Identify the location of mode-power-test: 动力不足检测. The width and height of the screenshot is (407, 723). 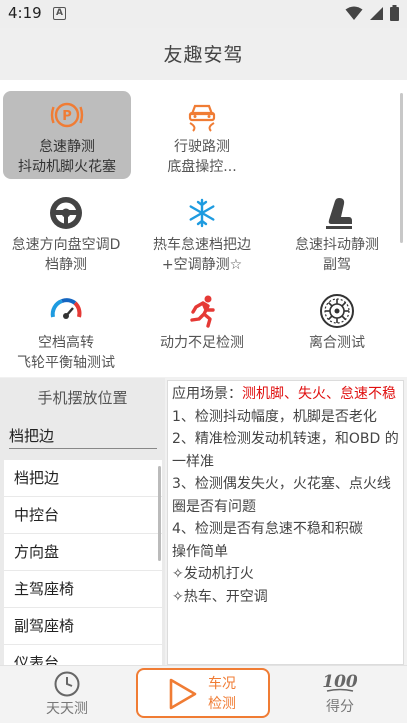
(202, 323).